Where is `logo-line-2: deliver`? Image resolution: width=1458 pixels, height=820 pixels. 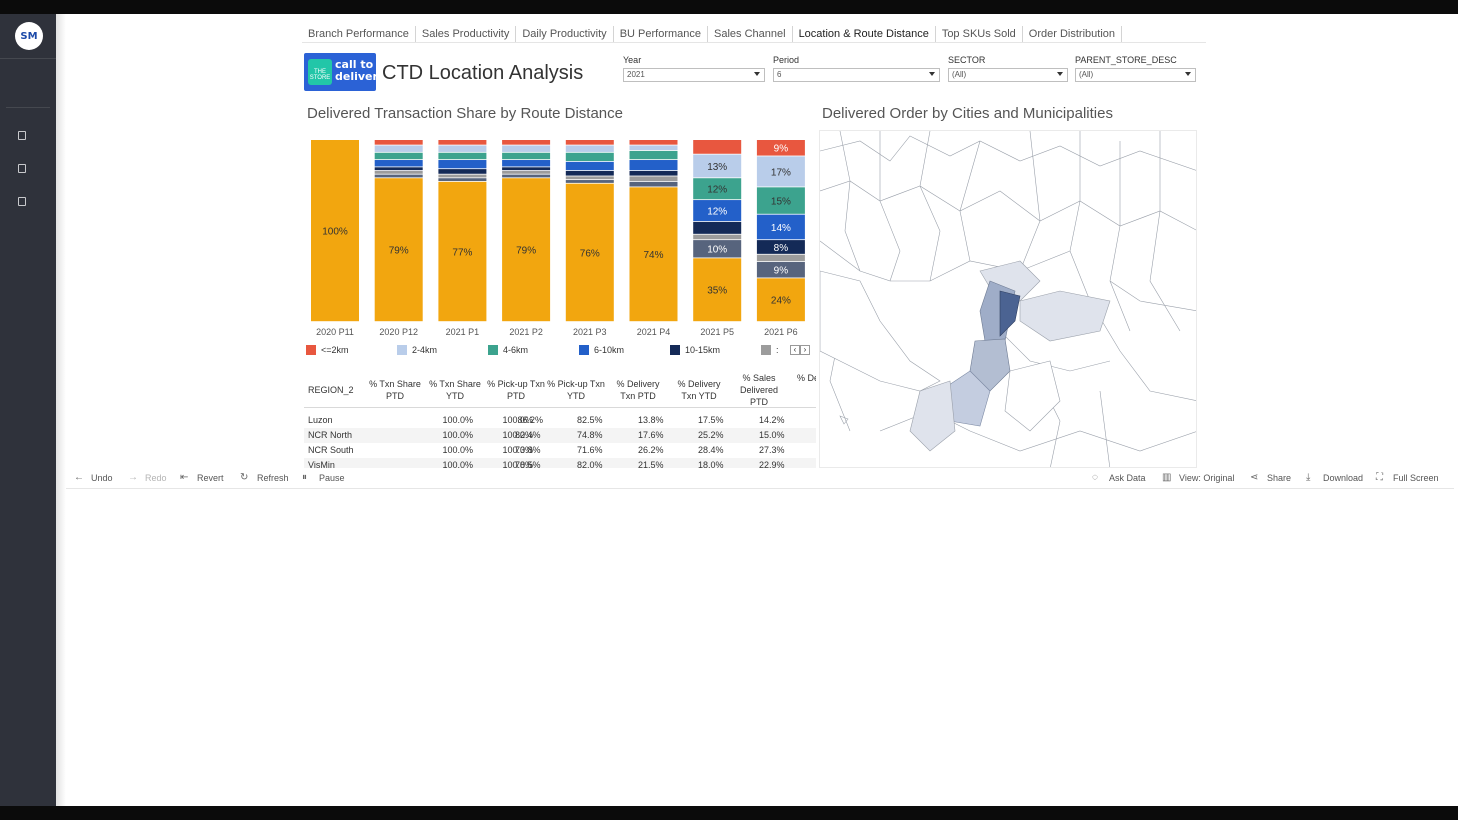
logo-line-2: deliver is located at coordinates (356, 76).